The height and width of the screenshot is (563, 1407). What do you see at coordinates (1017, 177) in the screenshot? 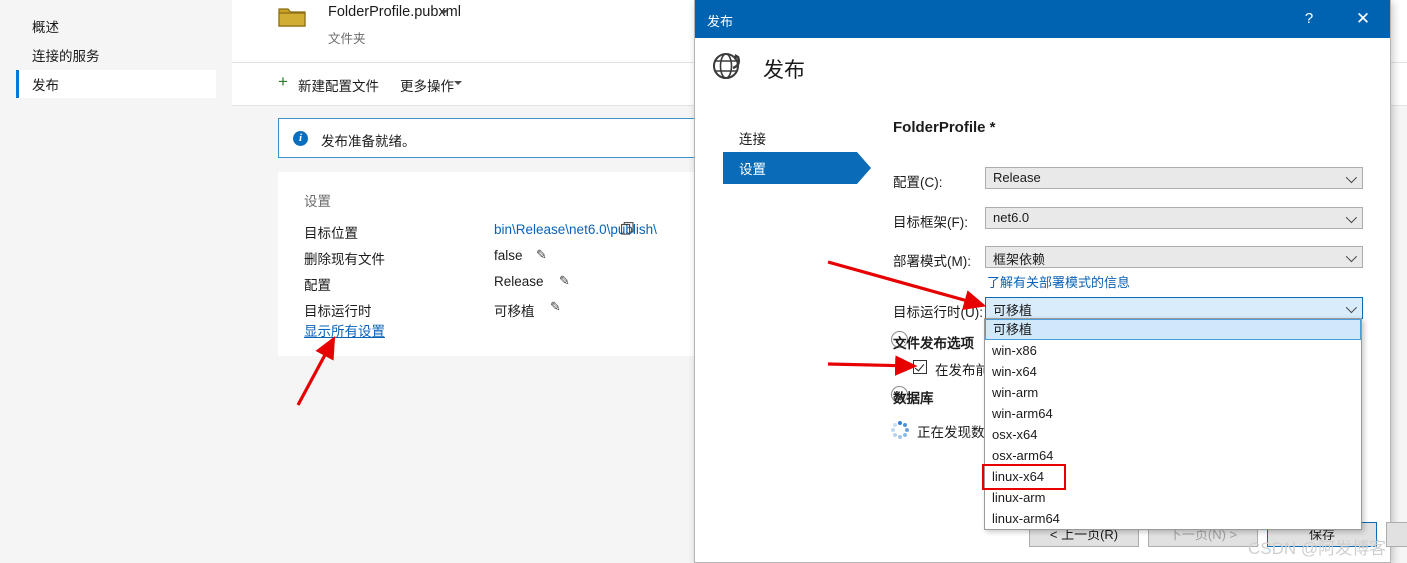
I see `configuration-value: Release` at bounding box center [1017, 177].